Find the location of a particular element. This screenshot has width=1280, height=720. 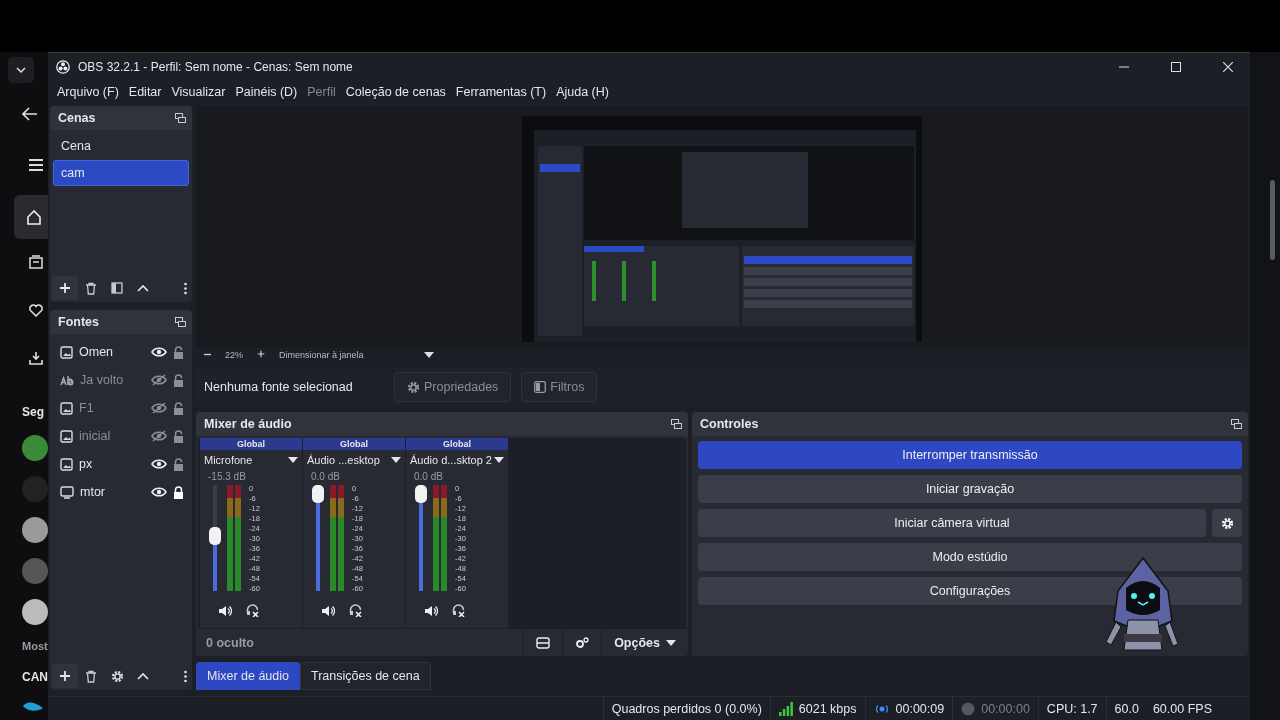

recording-time: 00:00:00 is located at coordinates (1005, 708).